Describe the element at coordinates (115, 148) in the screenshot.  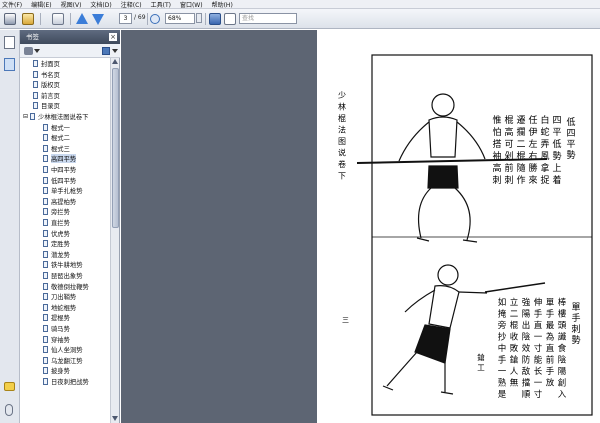
I see `scrollbar-thumb` at that location.